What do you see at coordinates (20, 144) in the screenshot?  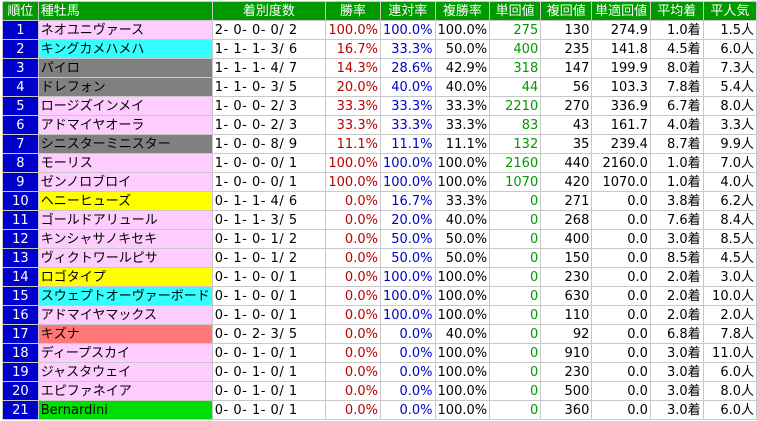 I see `rank-cell: 7` at bounding box center [20, 144].